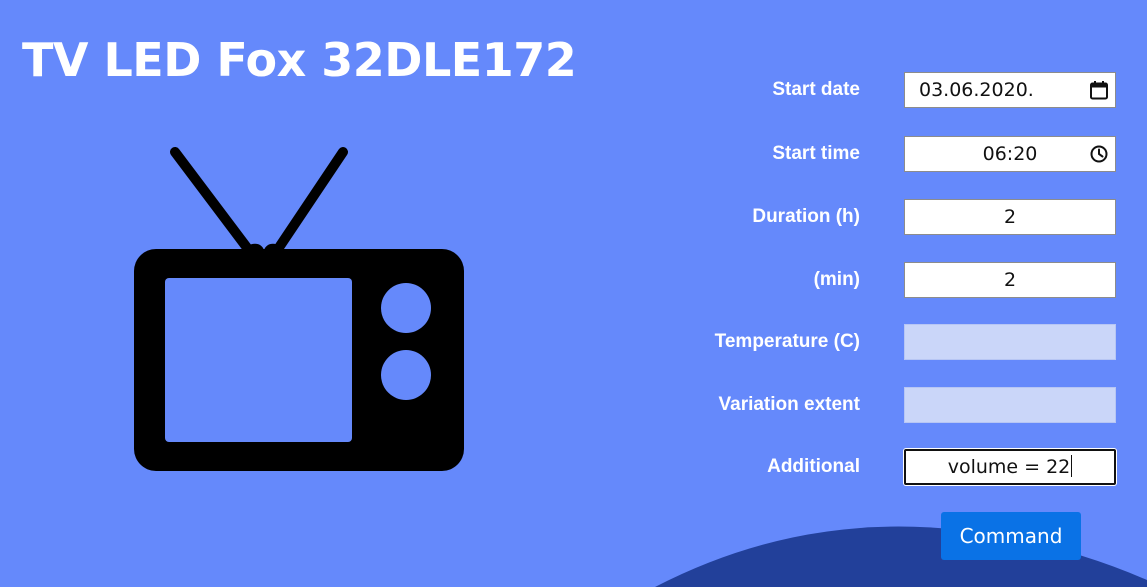 This screenshot has width=1147, height=587. I want to click on duration-minutes-input: 2, so click(1010, 280).